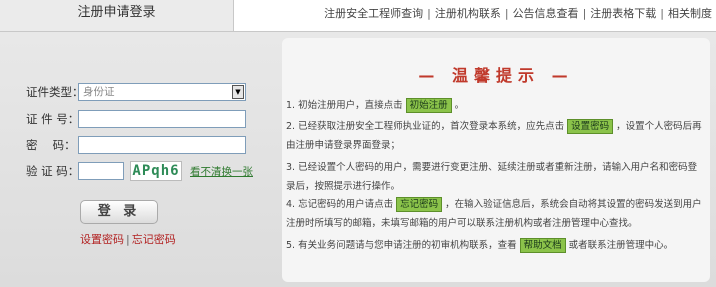 This screenshot has height=287, width=716. What do you see at coordinates (238, 92) in the screenshot?
I see `chevron-down-icon: ▼` at bounding box center [238, 92].